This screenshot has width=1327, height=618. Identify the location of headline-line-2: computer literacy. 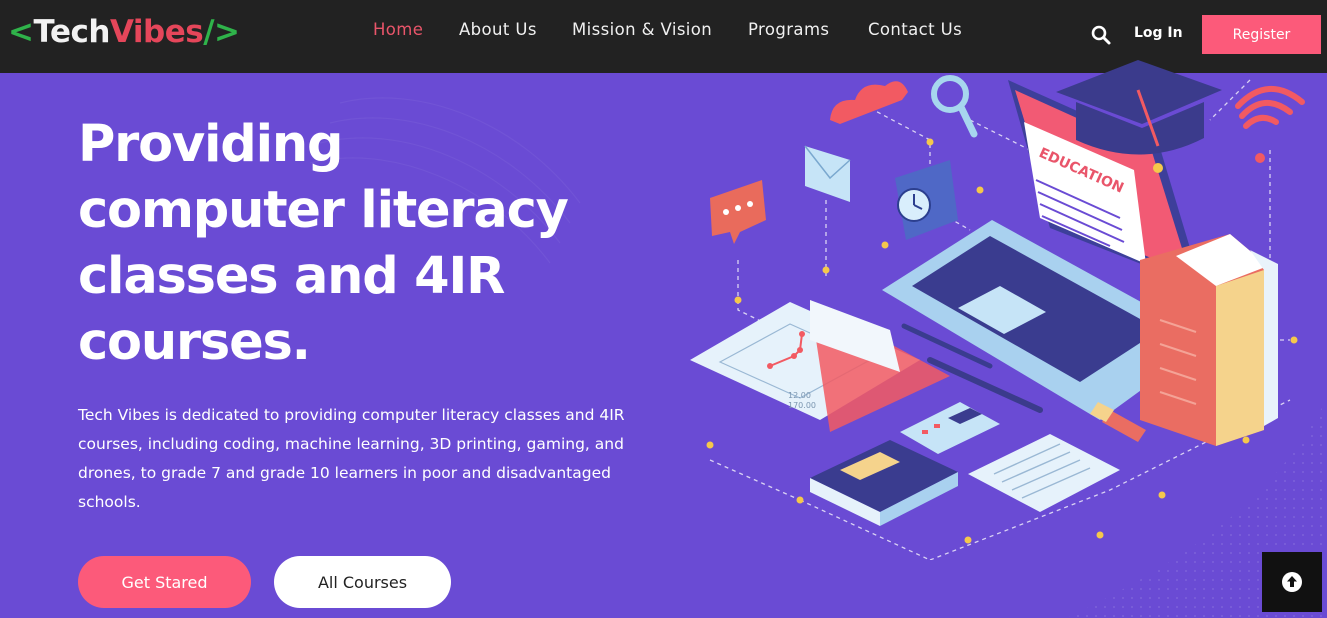
(323, 210).